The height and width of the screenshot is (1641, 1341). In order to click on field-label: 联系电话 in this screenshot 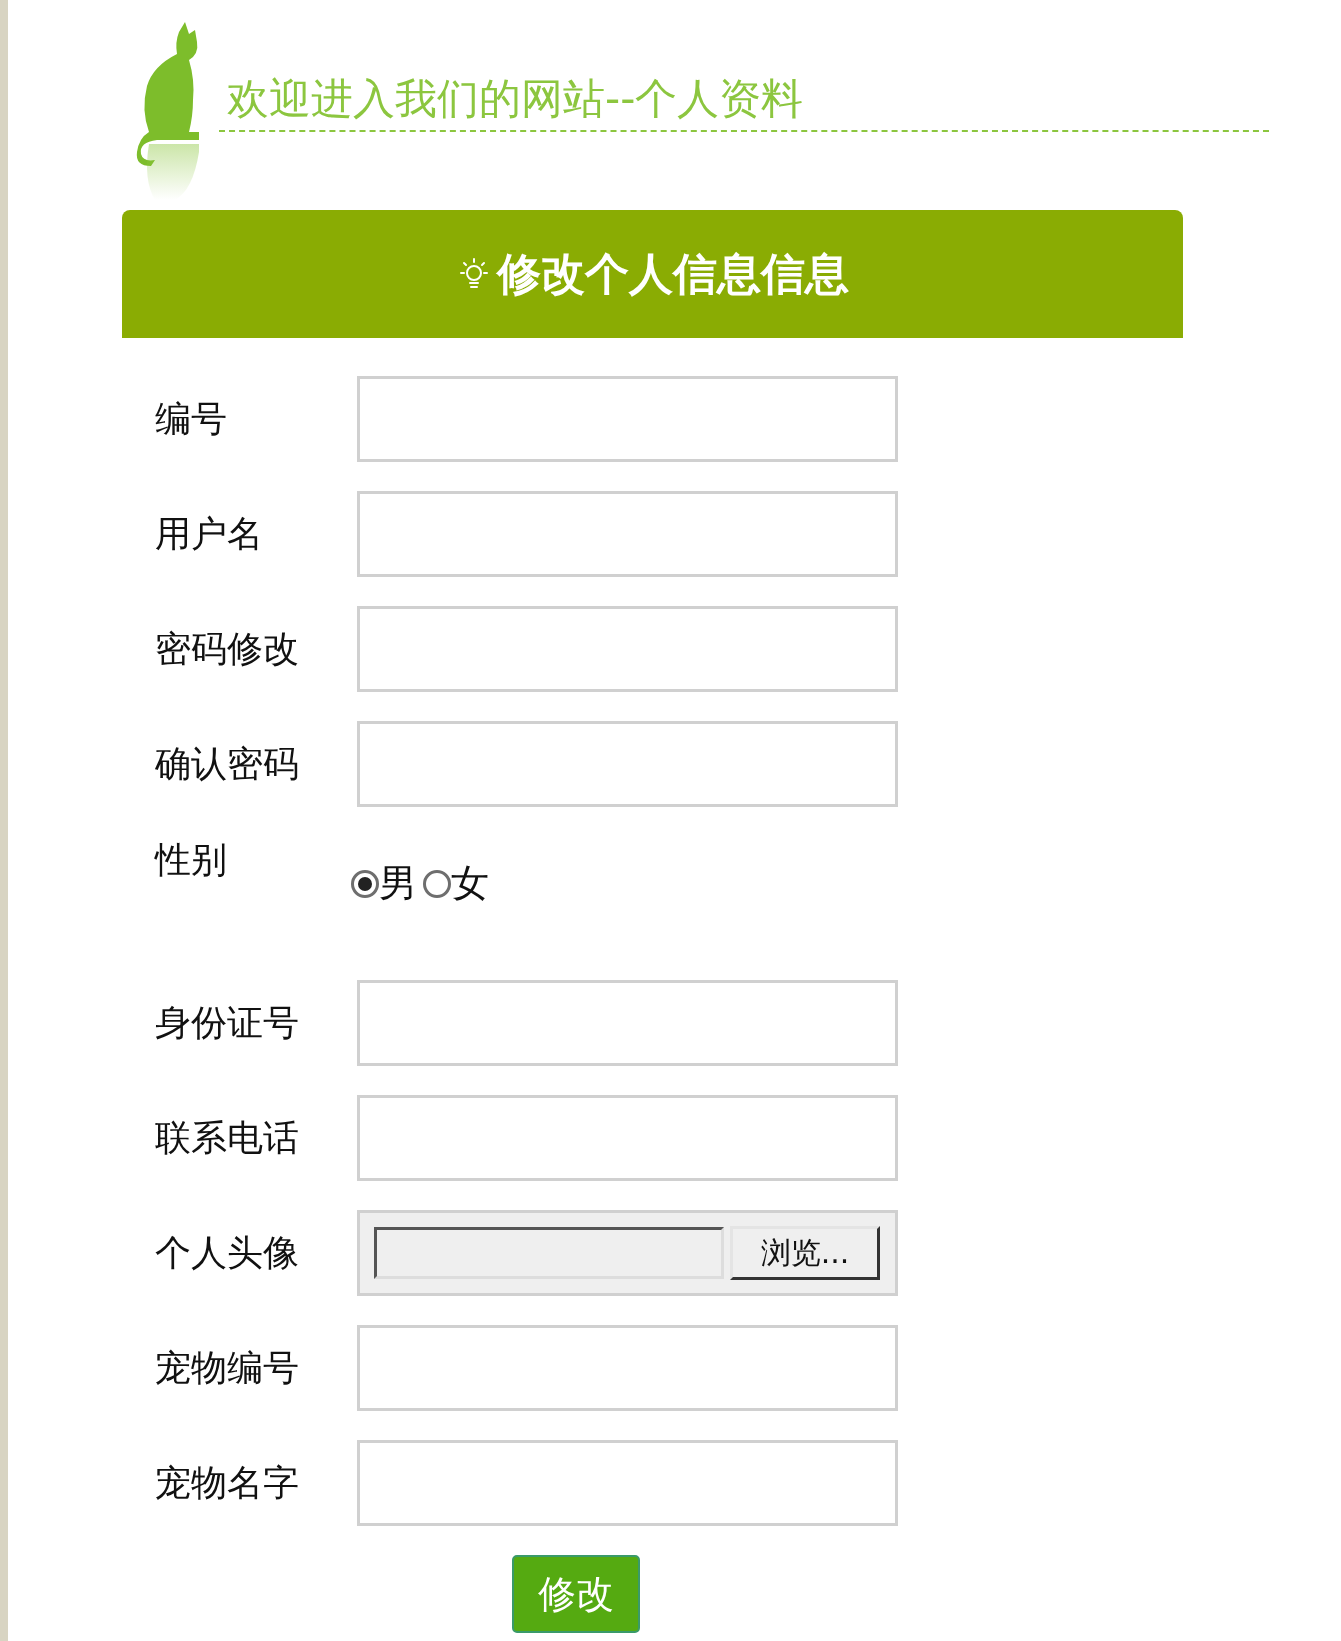, I will do `click(227, 1137)`.